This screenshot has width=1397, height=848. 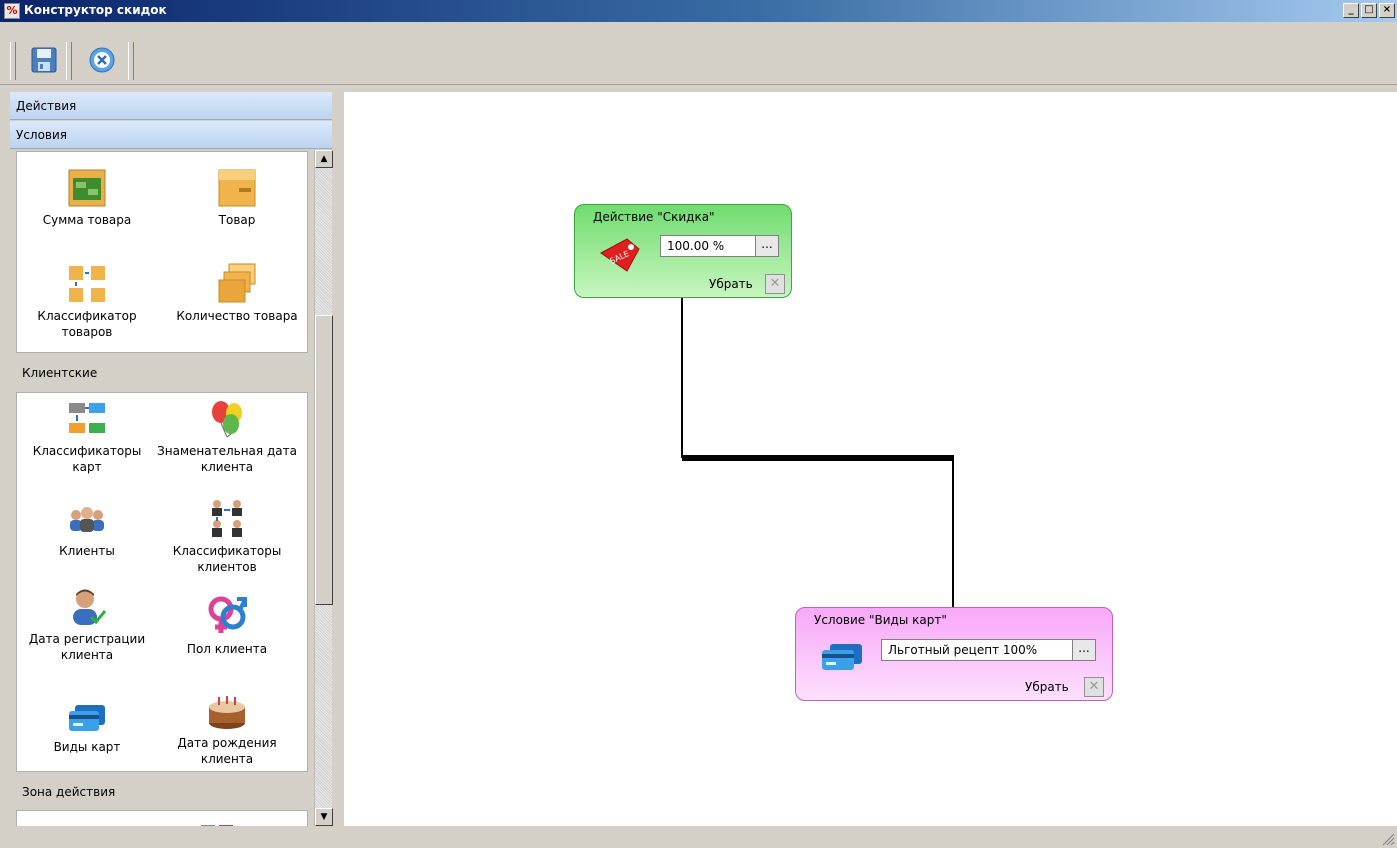 I want to click on people-group-icon, so click(x=87, y=519).